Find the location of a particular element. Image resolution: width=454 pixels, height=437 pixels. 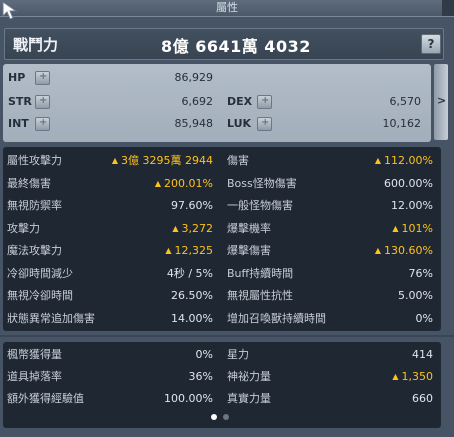

stat-value: 4秒 / 5% is located at coordinates (158, 274).